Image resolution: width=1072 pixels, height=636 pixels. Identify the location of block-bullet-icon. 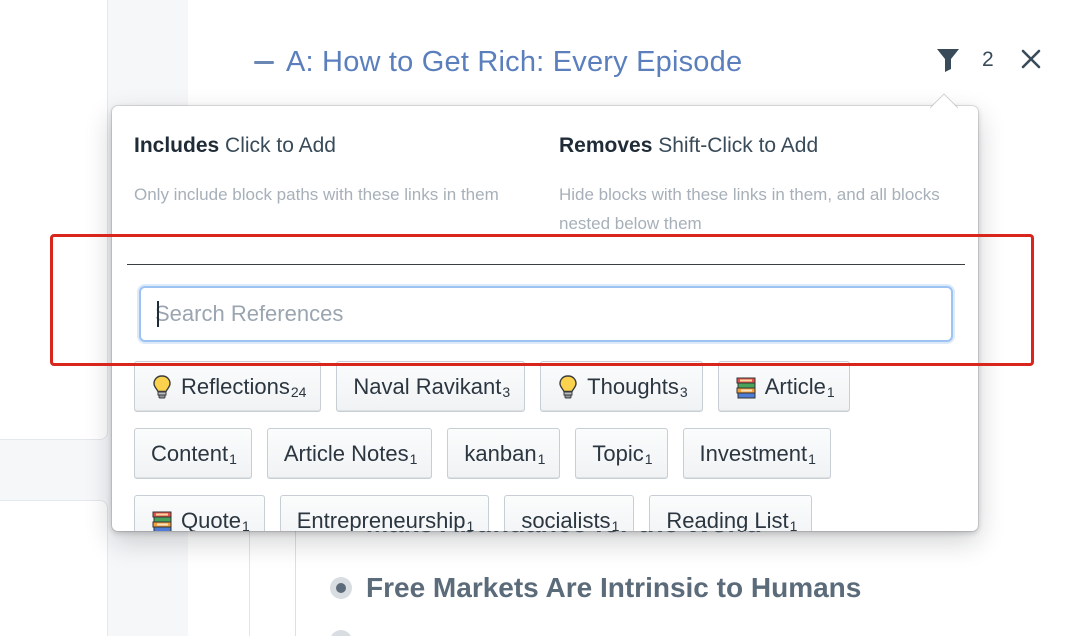
(341, 588).